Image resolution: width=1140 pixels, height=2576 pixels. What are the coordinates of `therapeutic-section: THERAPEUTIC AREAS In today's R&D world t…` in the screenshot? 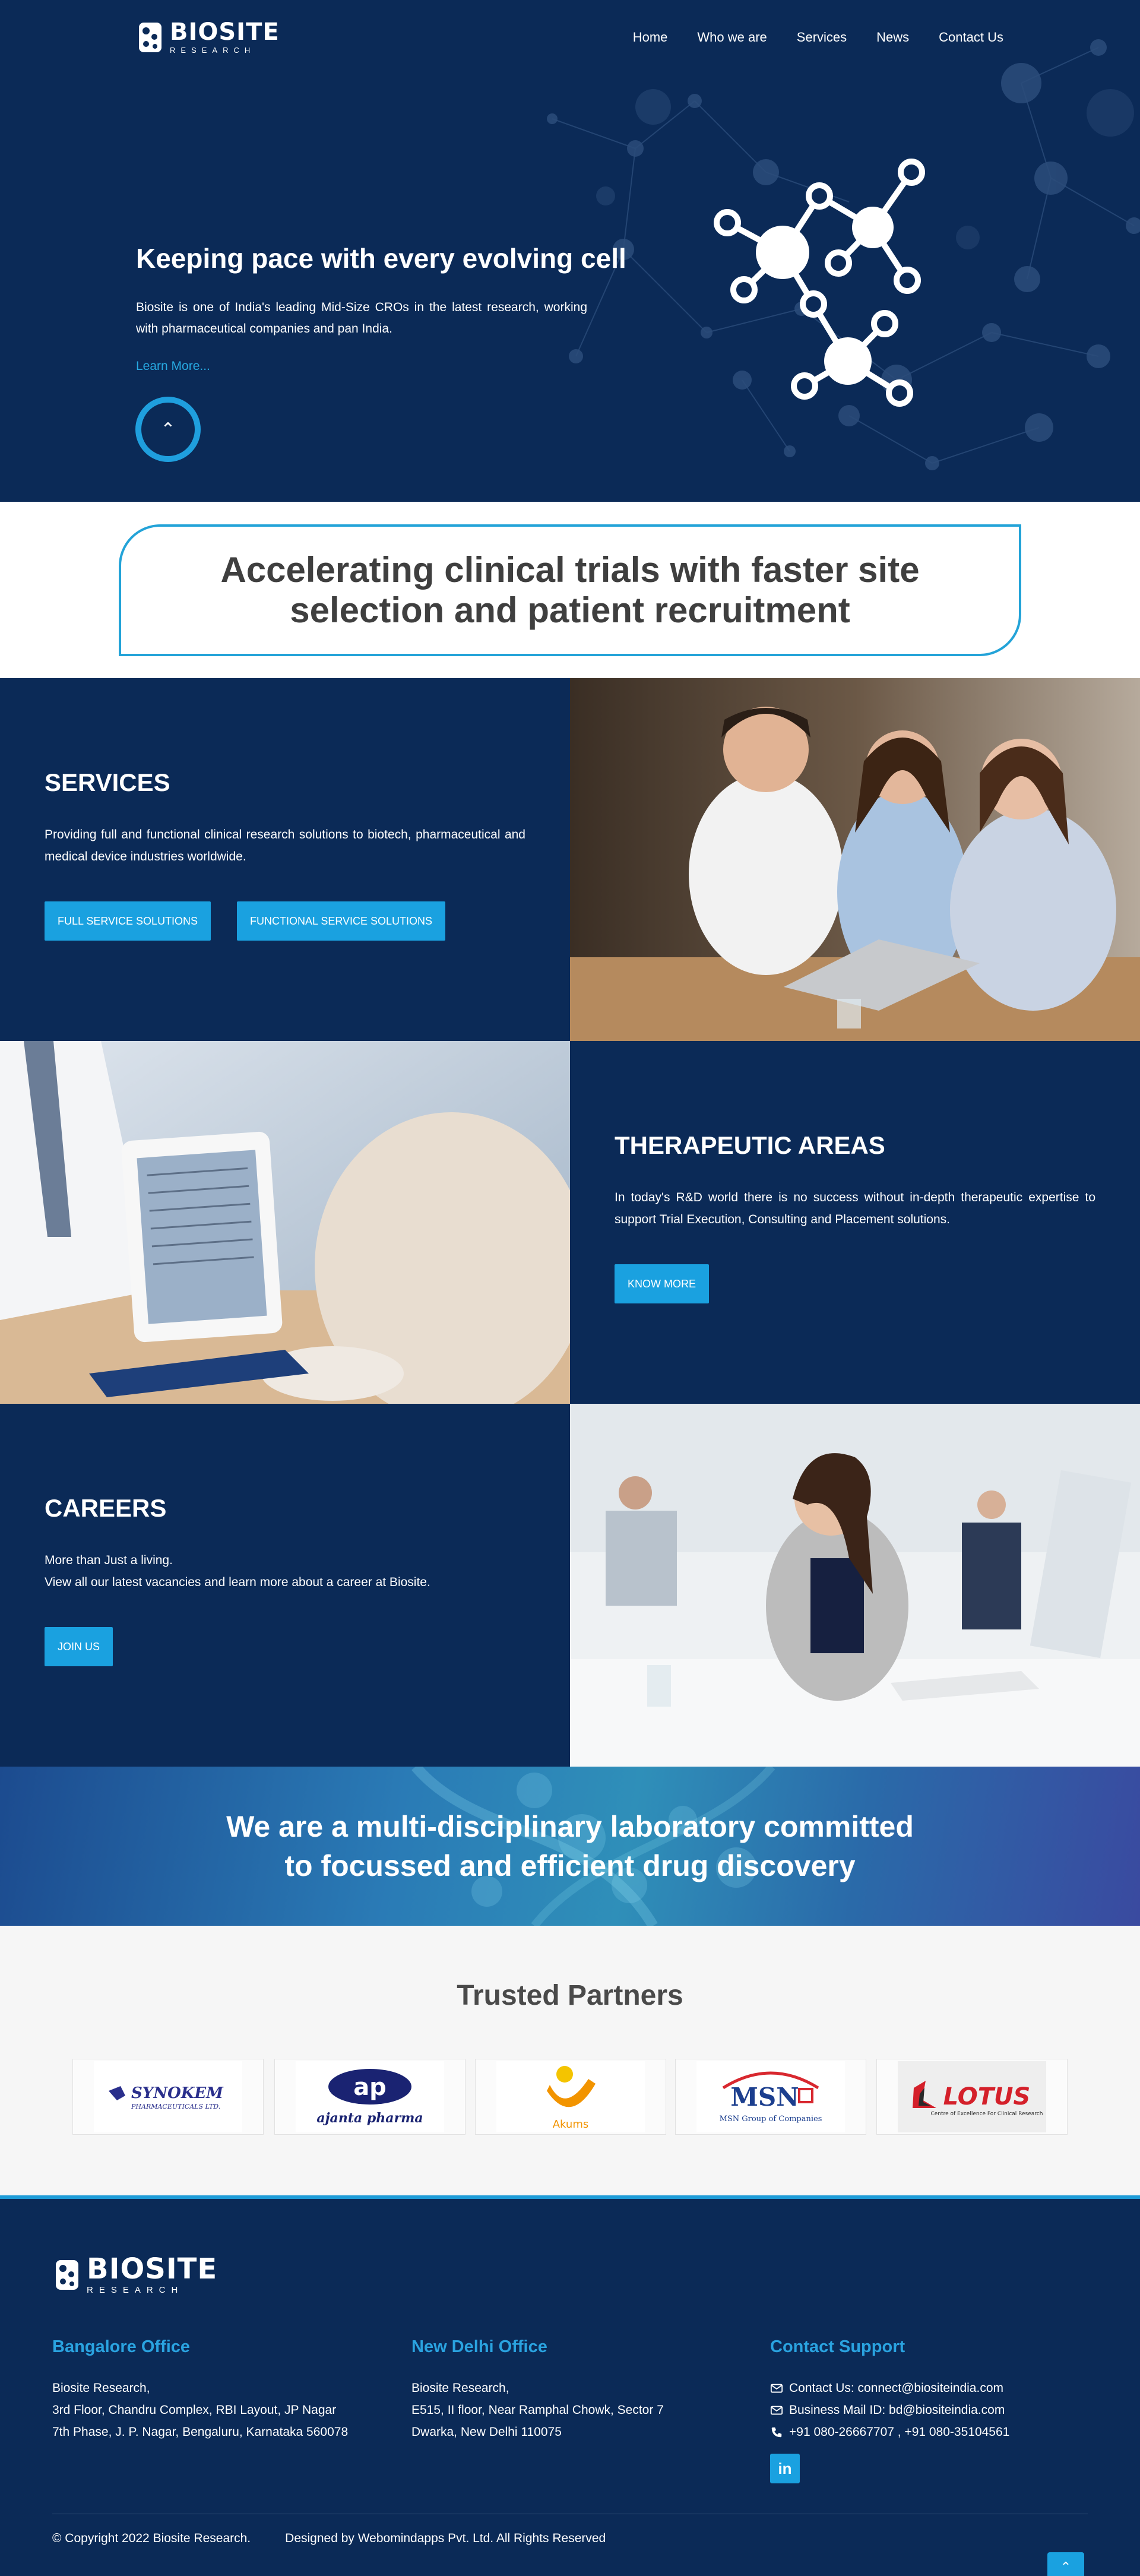 It's located at (570, 1222).